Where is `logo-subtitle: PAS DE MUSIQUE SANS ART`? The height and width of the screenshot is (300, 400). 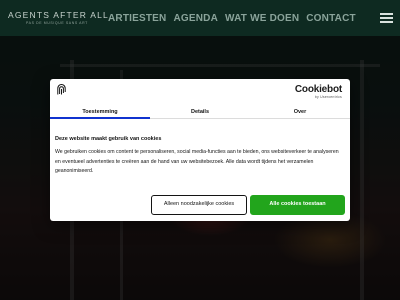 logo-subtitle: PAS DE MUSIQUE SANS ART is located at coordinates (57, 23).